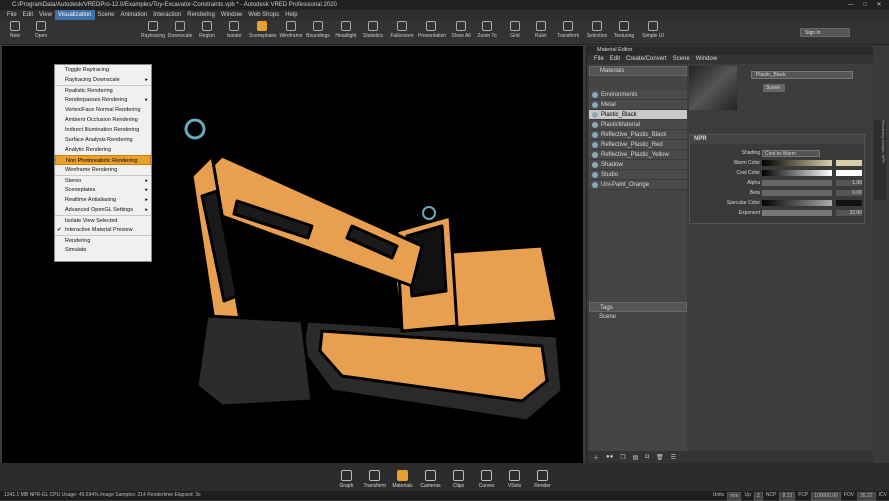 The height and width of the screenshot is (501, 889). Describe the element at coordinates (106, 15) in the screenshot. I see `menu-scene: Scene` at that location.